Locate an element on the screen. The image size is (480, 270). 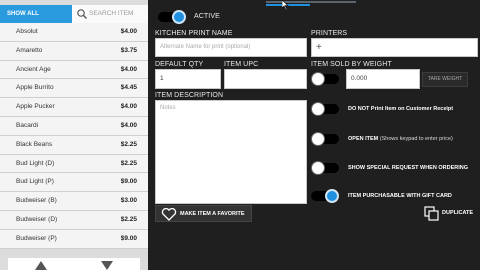
tare-weight-button: TARE WEIGHT is located at coordinates (445, 79).